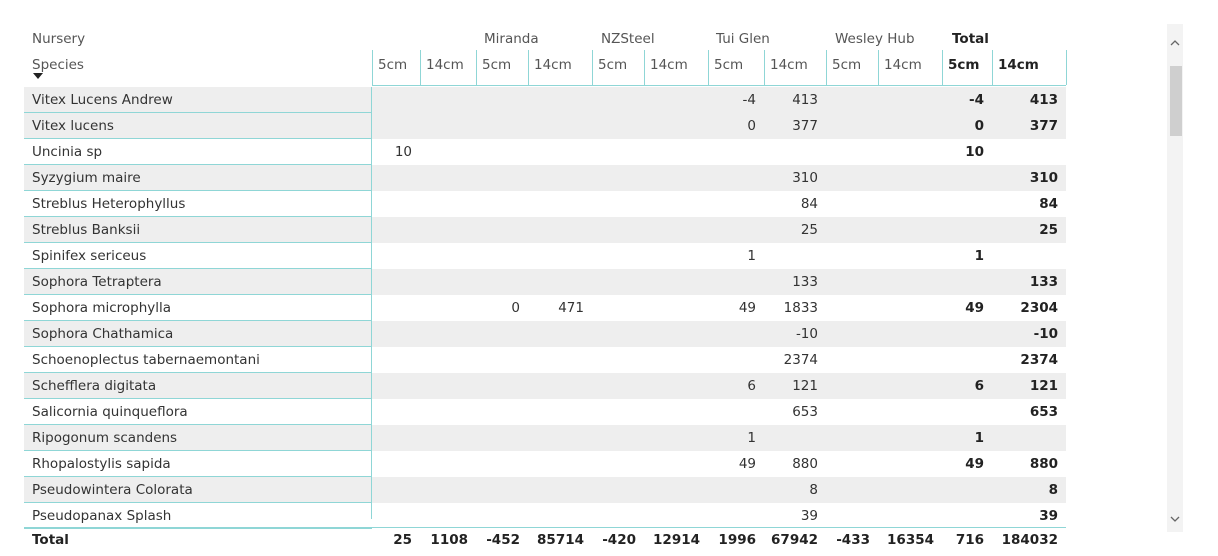 The height and width of the screenshot is (556, 1218). Describe the element at coordinates (970, 39) in the screenshot. I see `group-header: Total` at that location.